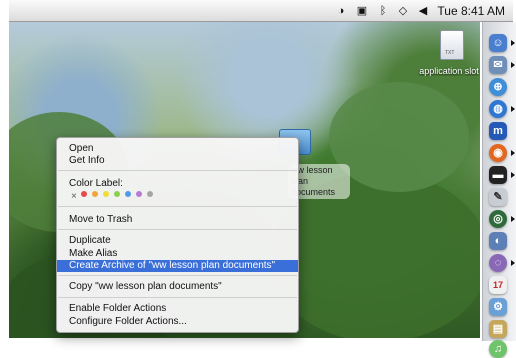 This screenshot has width=516, height=358. Describe the element at coordinates (498, 65) in the screenshot. I see `mail-icon: ✉` at that location.